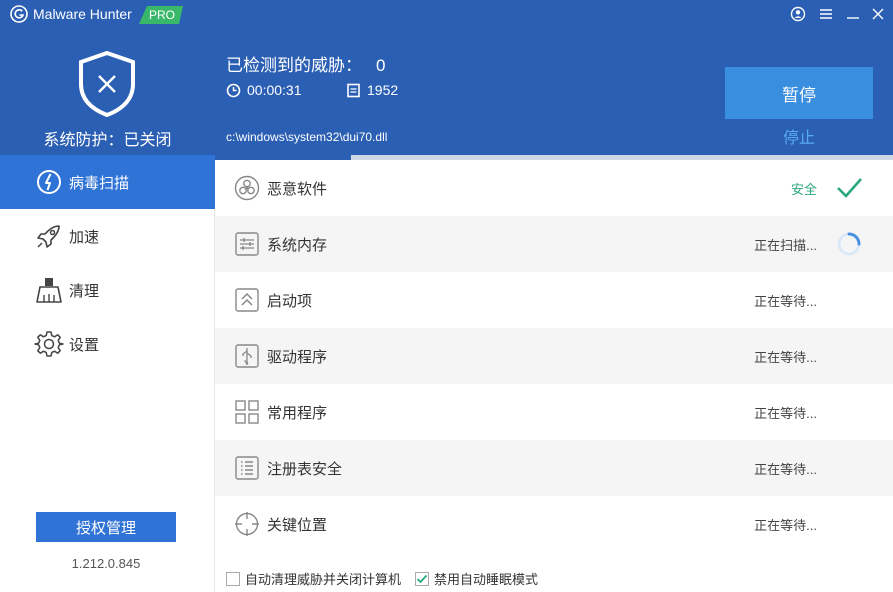  I want to click on menu-button, so click(826, 14).